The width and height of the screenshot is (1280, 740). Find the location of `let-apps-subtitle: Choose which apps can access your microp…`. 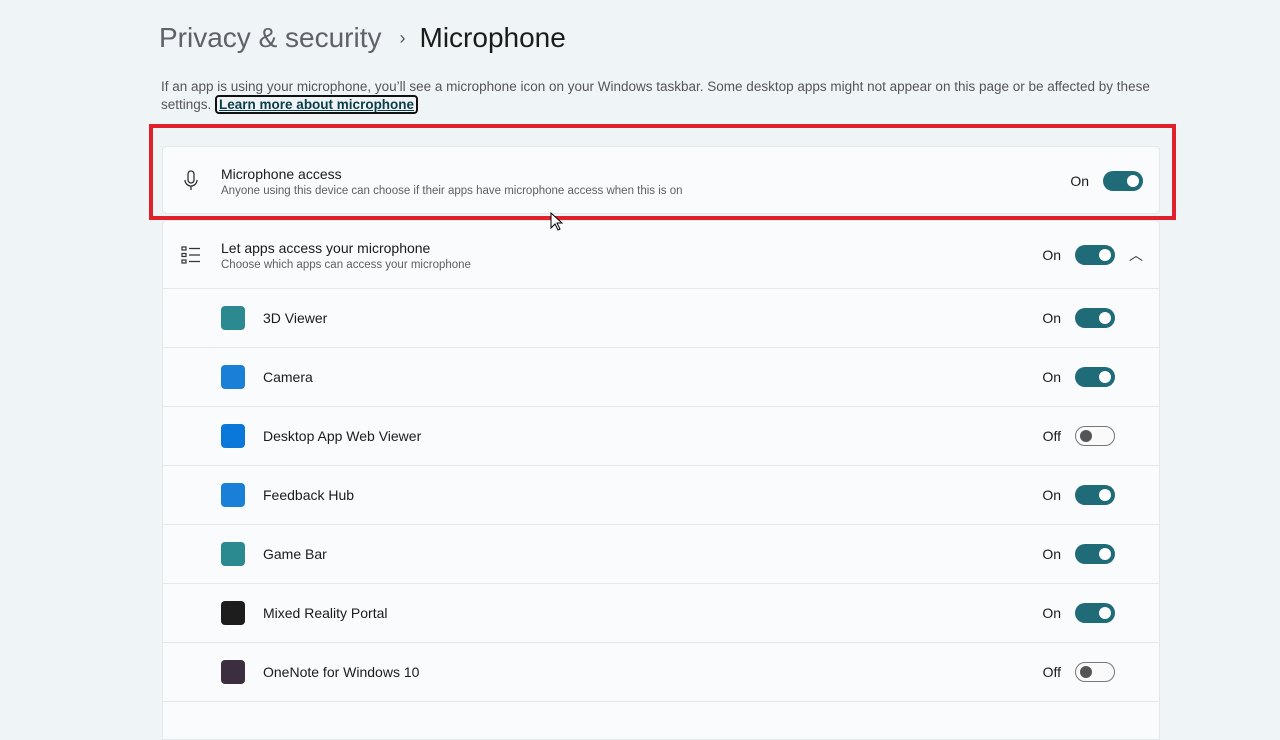

let-apps-subtitle: Choose which apps can access your microp… is located at coordinates (346, 265).